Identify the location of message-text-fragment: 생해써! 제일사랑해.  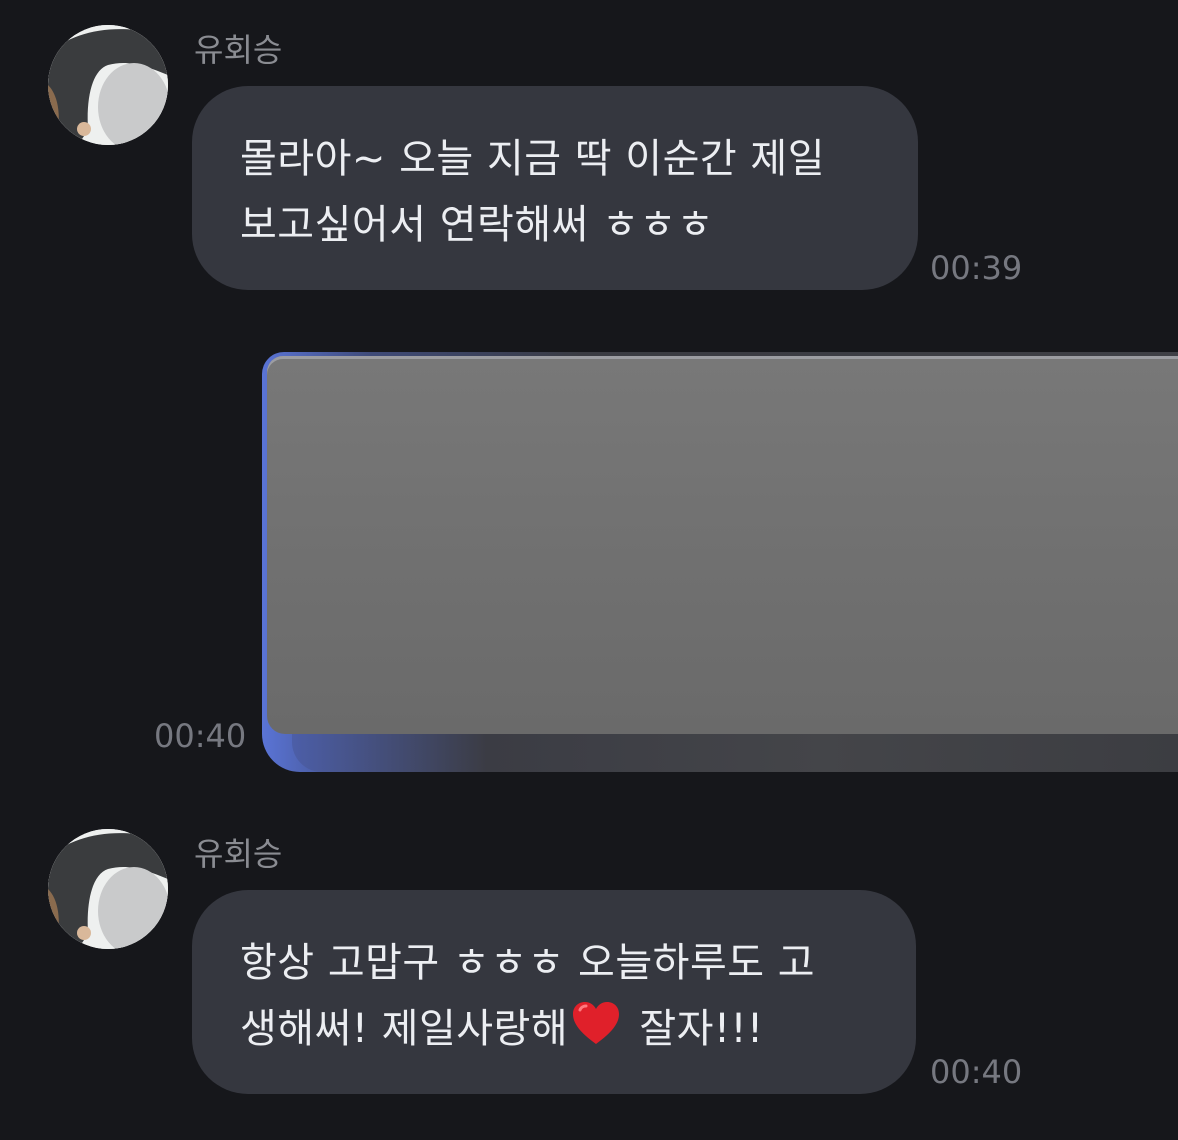
(404, 1029).